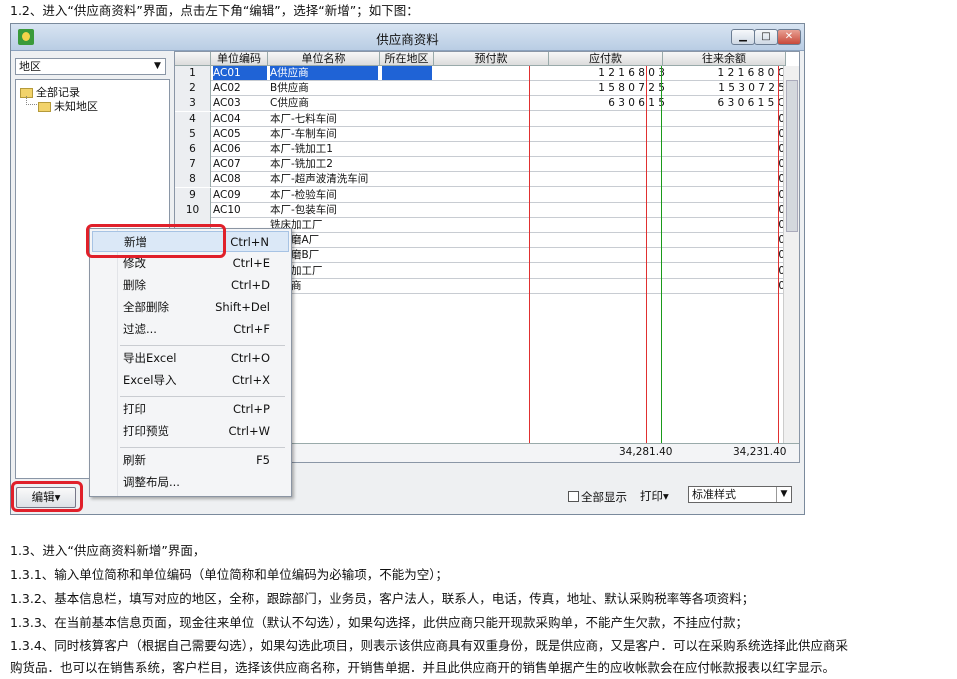  I want to click on cell-name: 本厂-检验车间, so click(324, 195).